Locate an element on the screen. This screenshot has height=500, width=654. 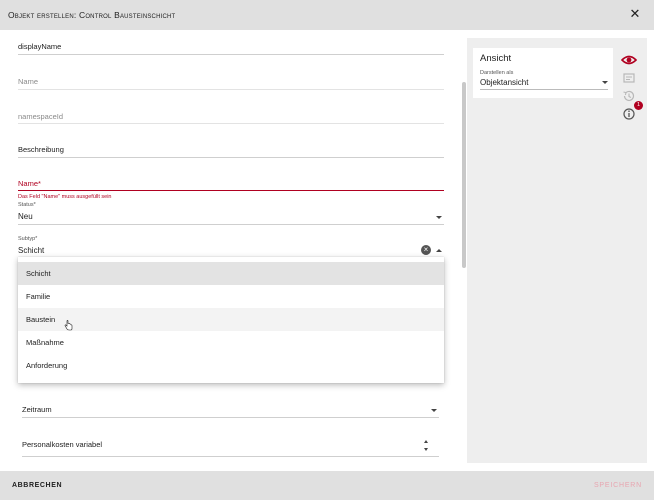
option-anforderung: Anforderung is located at coordinates (231, 365).